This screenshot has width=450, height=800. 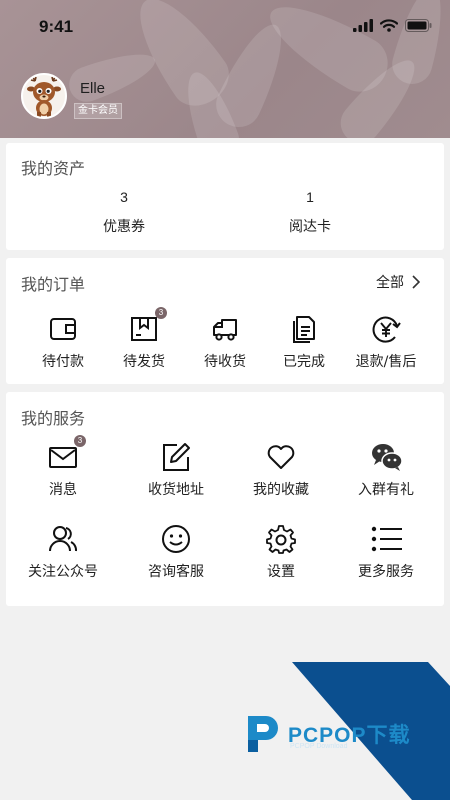 What do you see at coordinates (281, 470) in the screenshot?
I see `service-favorites: 我的收藏` at bounding box center [281, 470].